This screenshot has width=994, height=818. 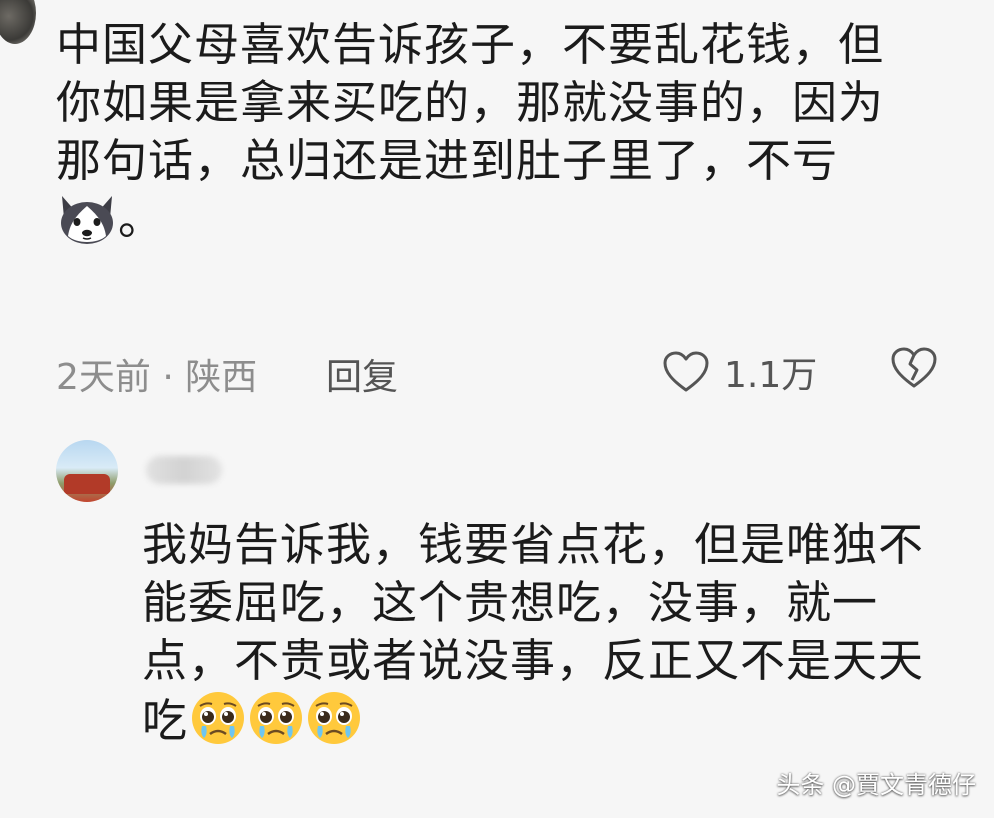 I want to click on reply-button: 回复, so click(x=362, y=374).